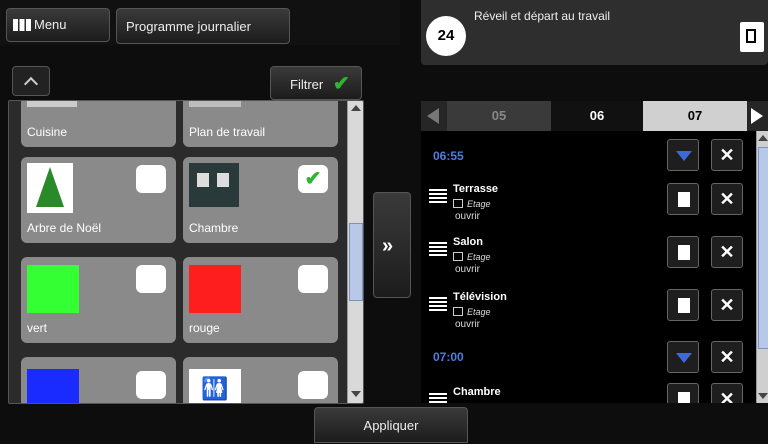  I want to click on apply-label: Appliquer, so click(391, 425).